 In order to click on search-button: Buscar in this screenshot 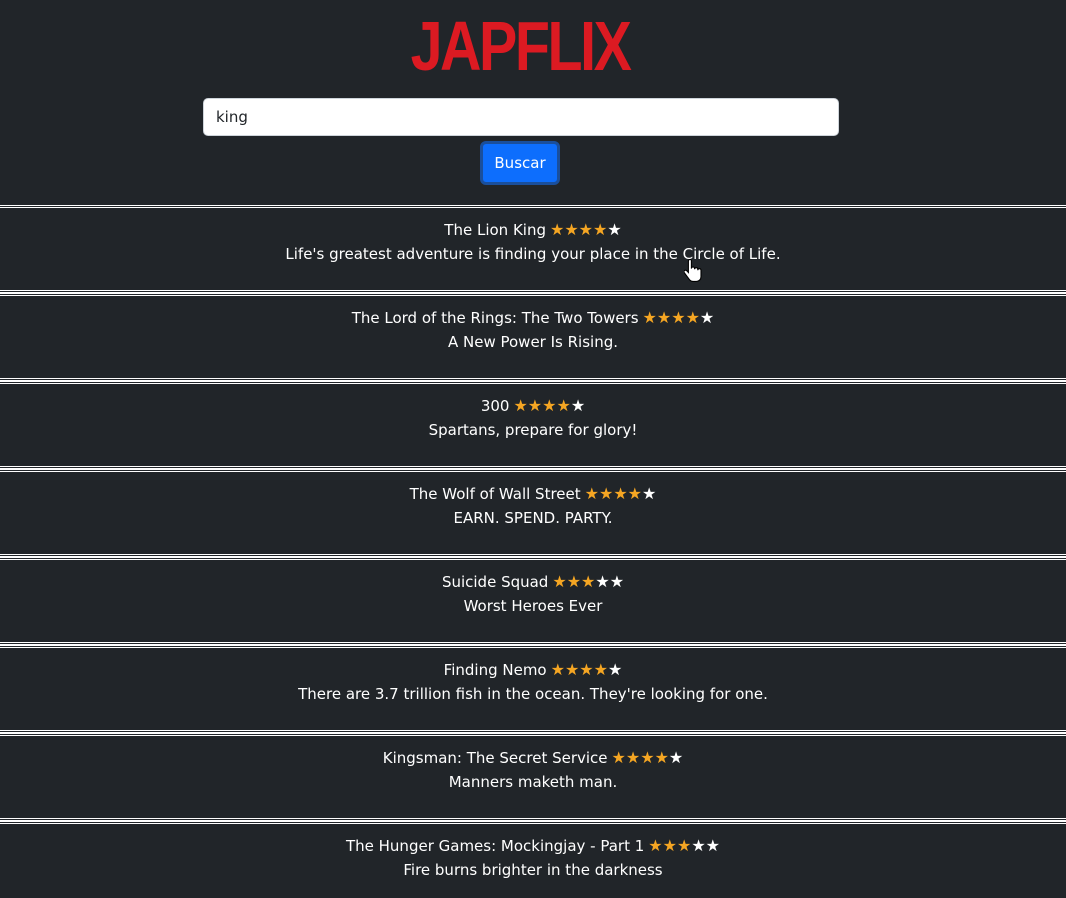, I will do `click(520, 163)`.